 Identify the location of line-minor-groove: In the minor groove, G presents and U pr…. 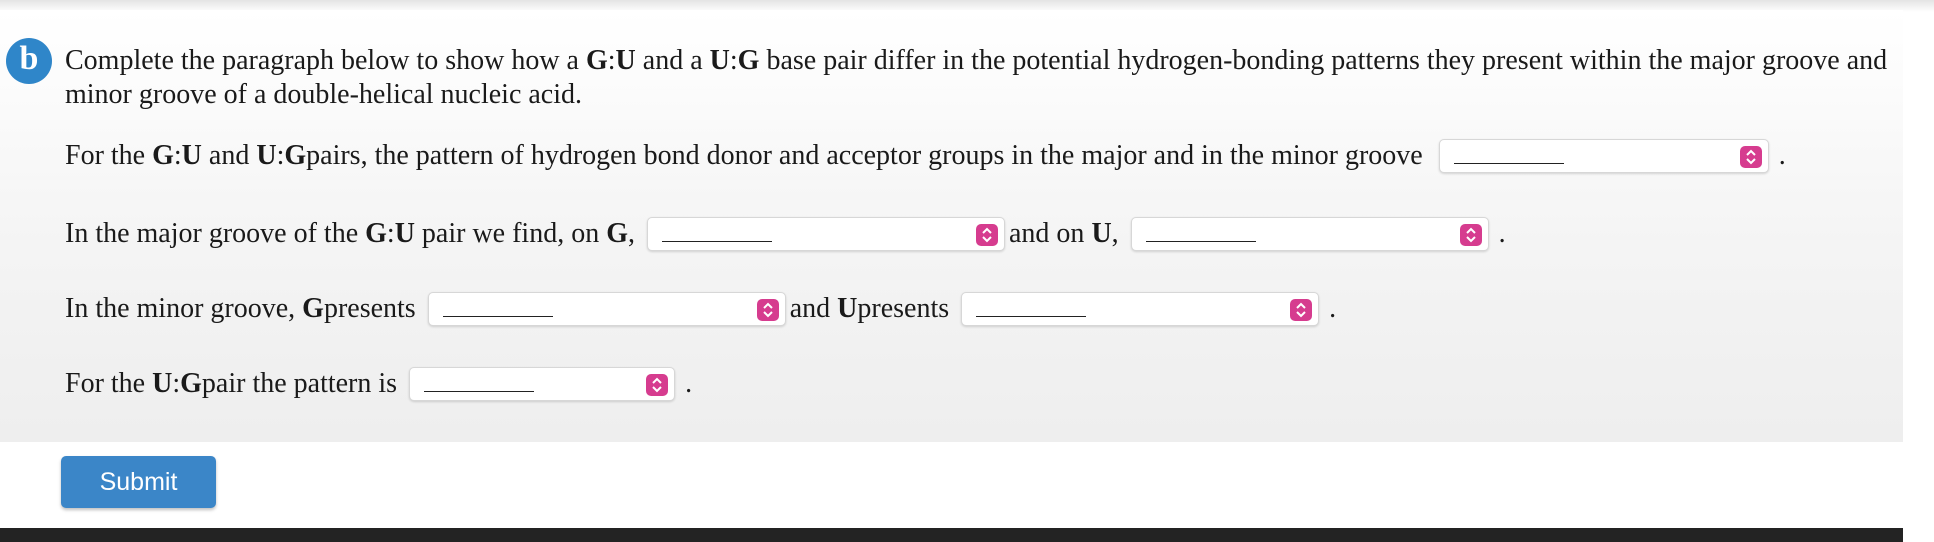
(700, 309).